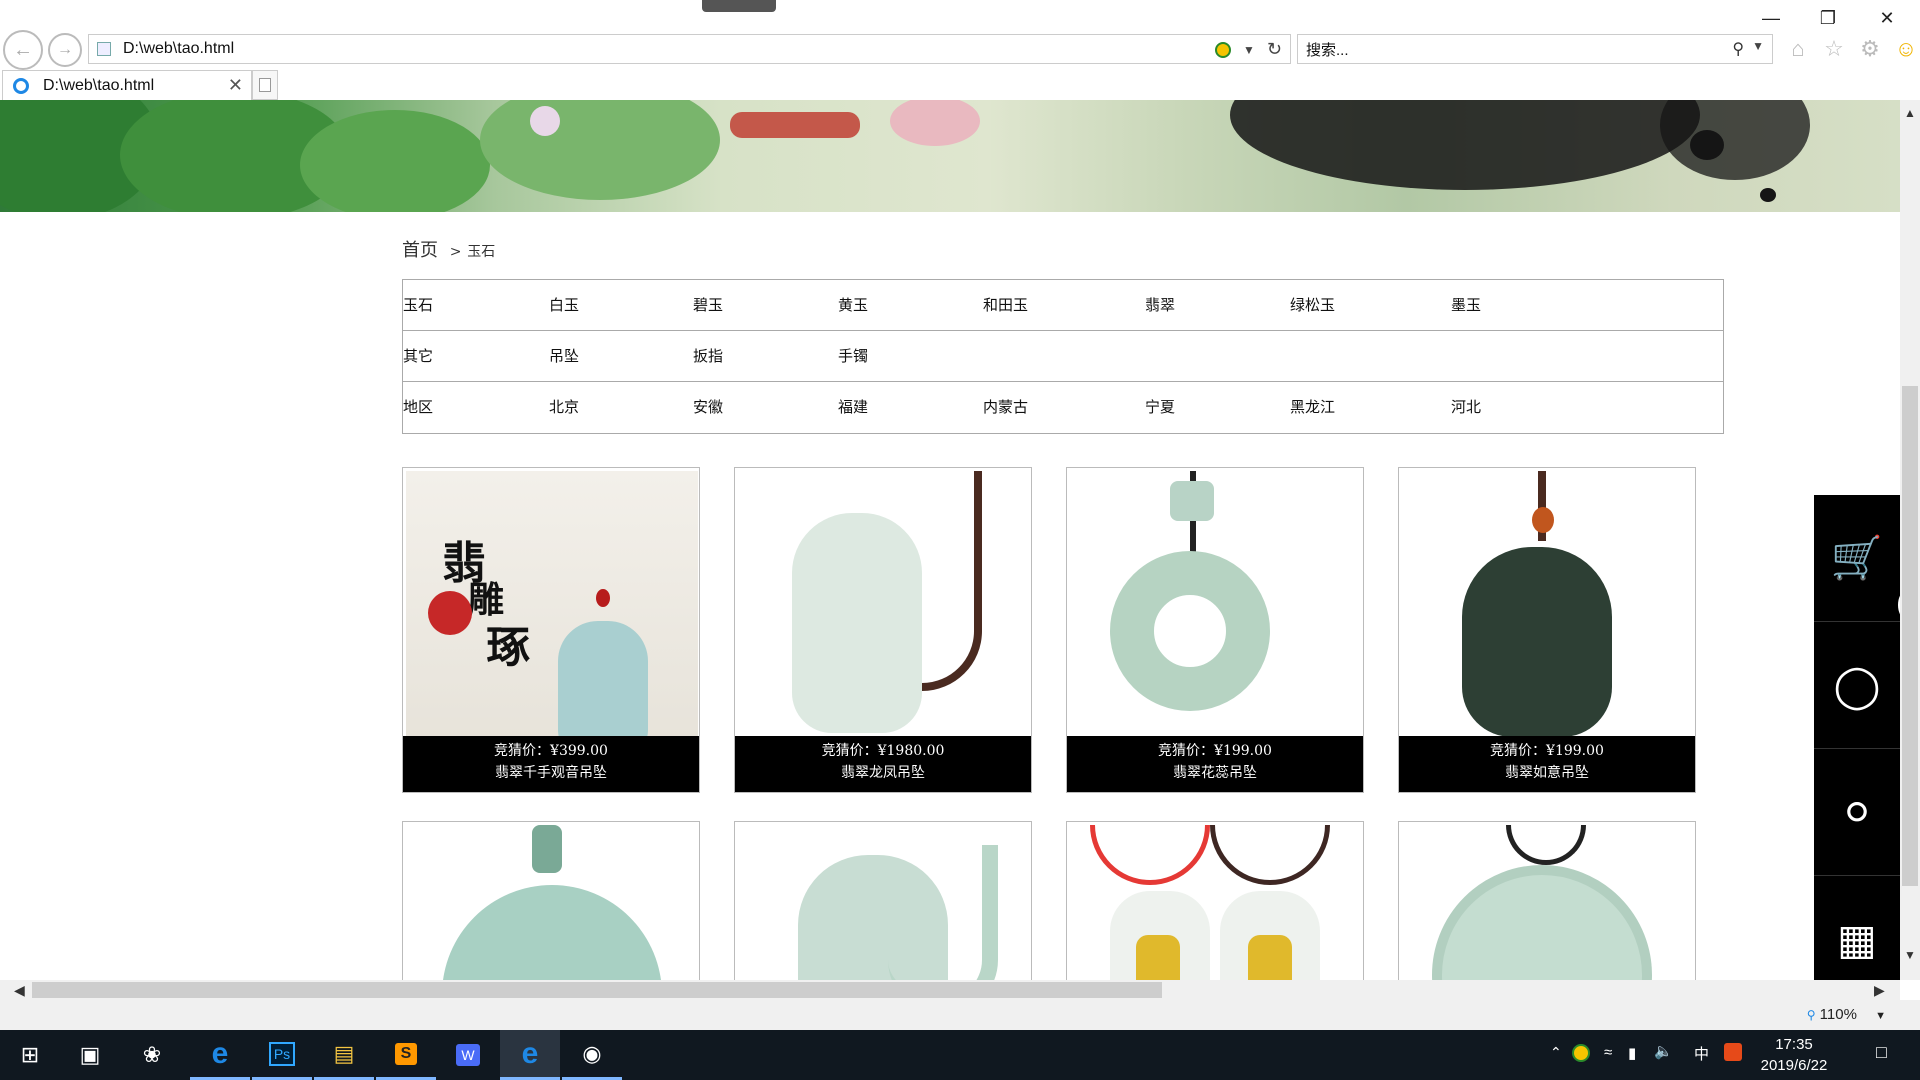  I want to click on ie-icon: e, so click(530, 1055).